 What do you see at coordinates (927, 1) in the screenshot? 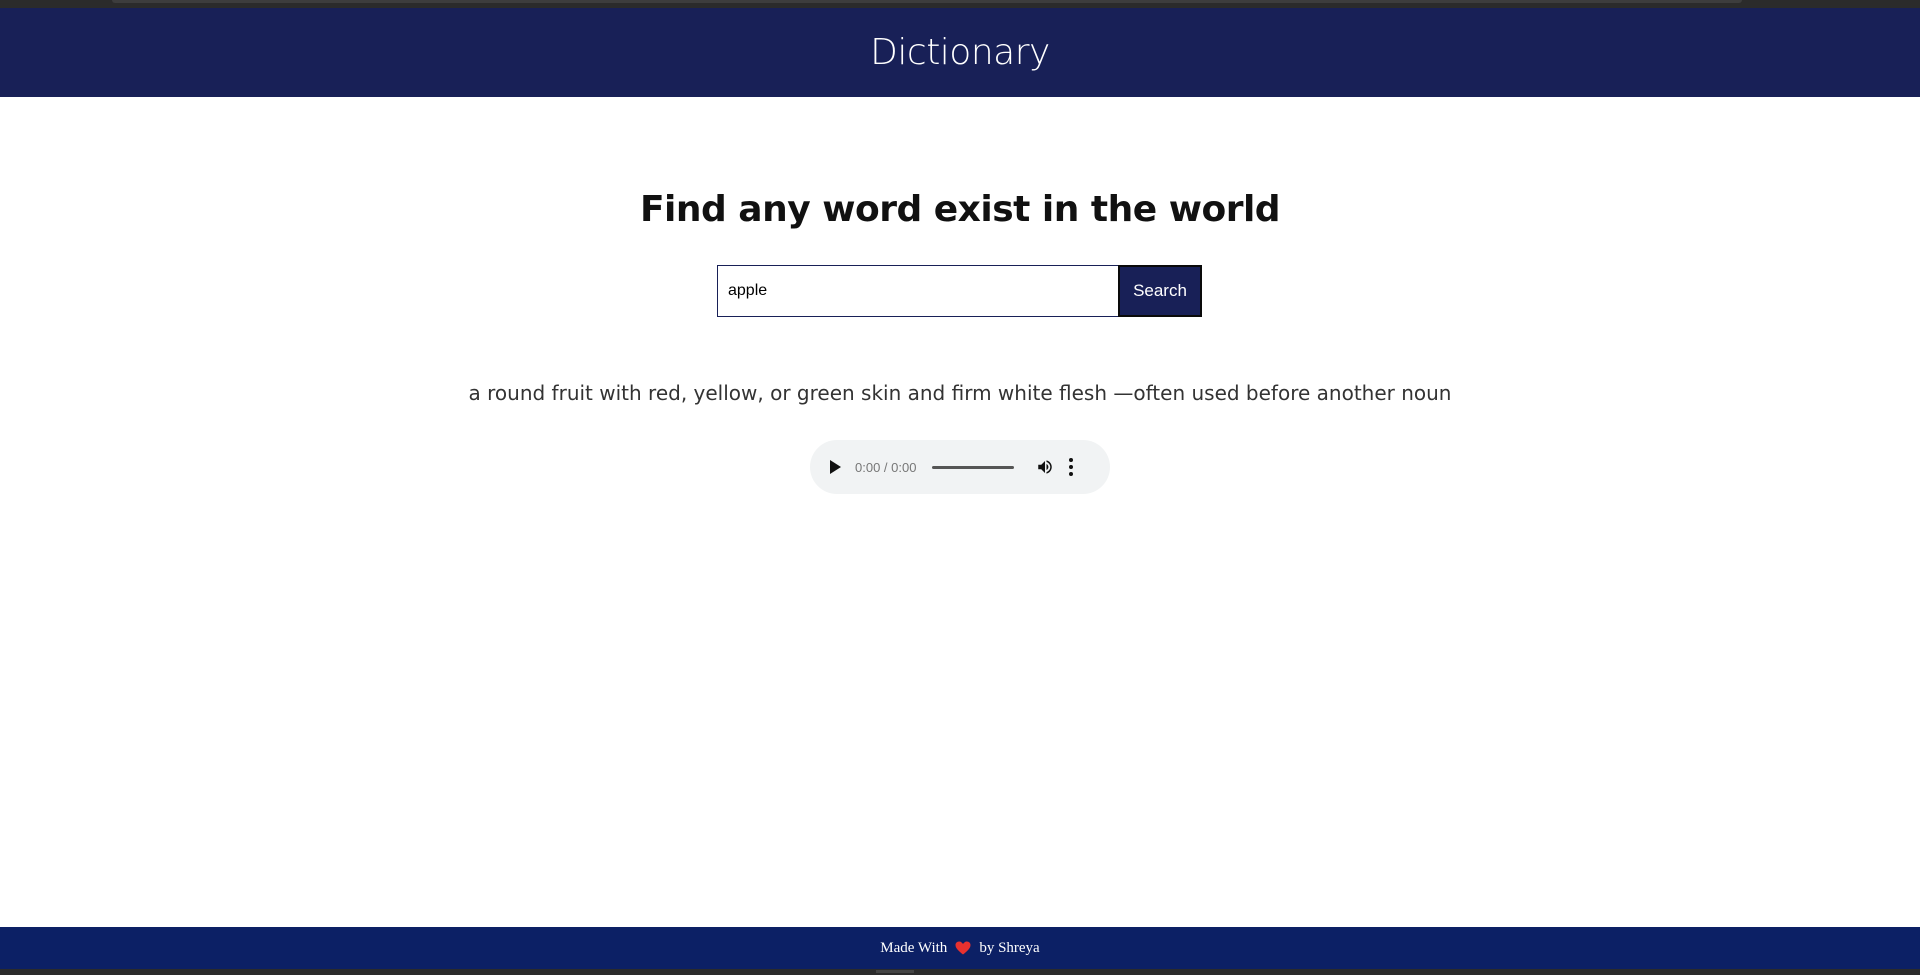
I see `browser-tab-edge` at bounding box center [927, 1].